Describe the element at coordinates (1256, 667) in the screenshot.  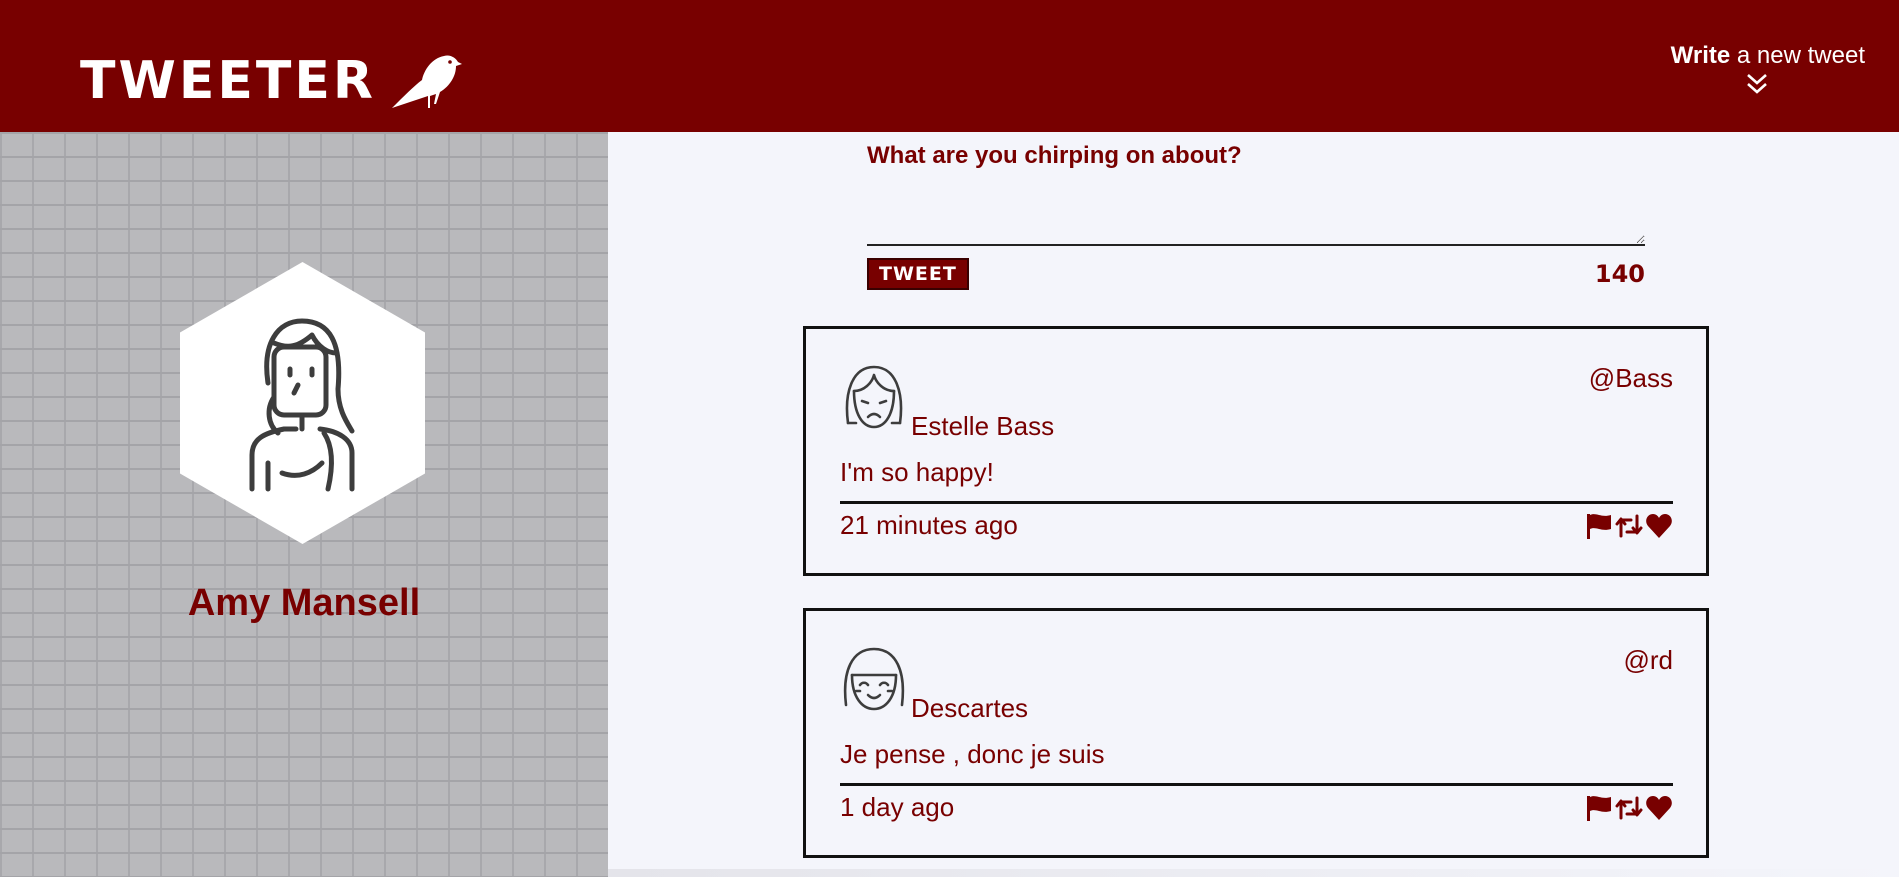
I see `tweet-header: Descartes @rd` at that location.